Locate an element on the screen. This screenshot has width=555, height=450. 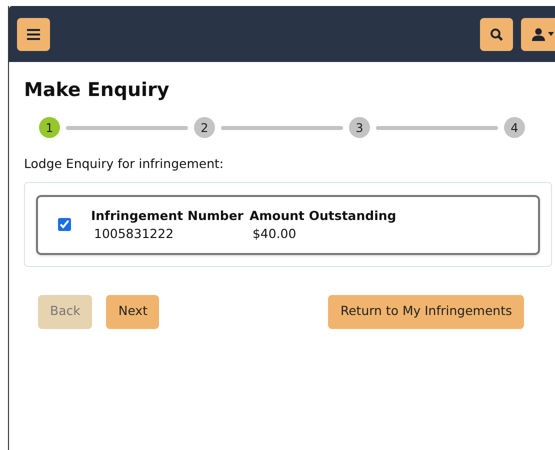
user-icon is located at coordinates (538, 34).